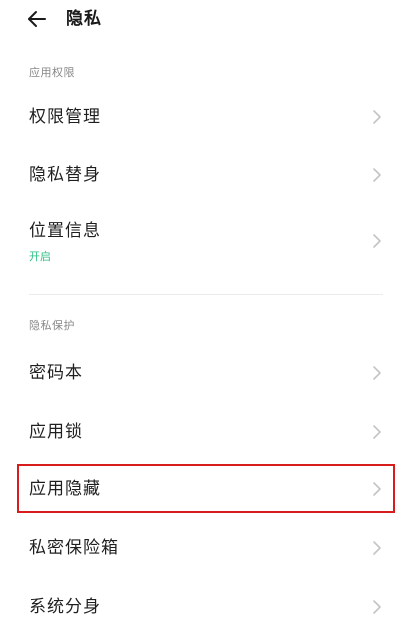  I want to click on list-item-system-clone: 系统分身, so click(207, 605).